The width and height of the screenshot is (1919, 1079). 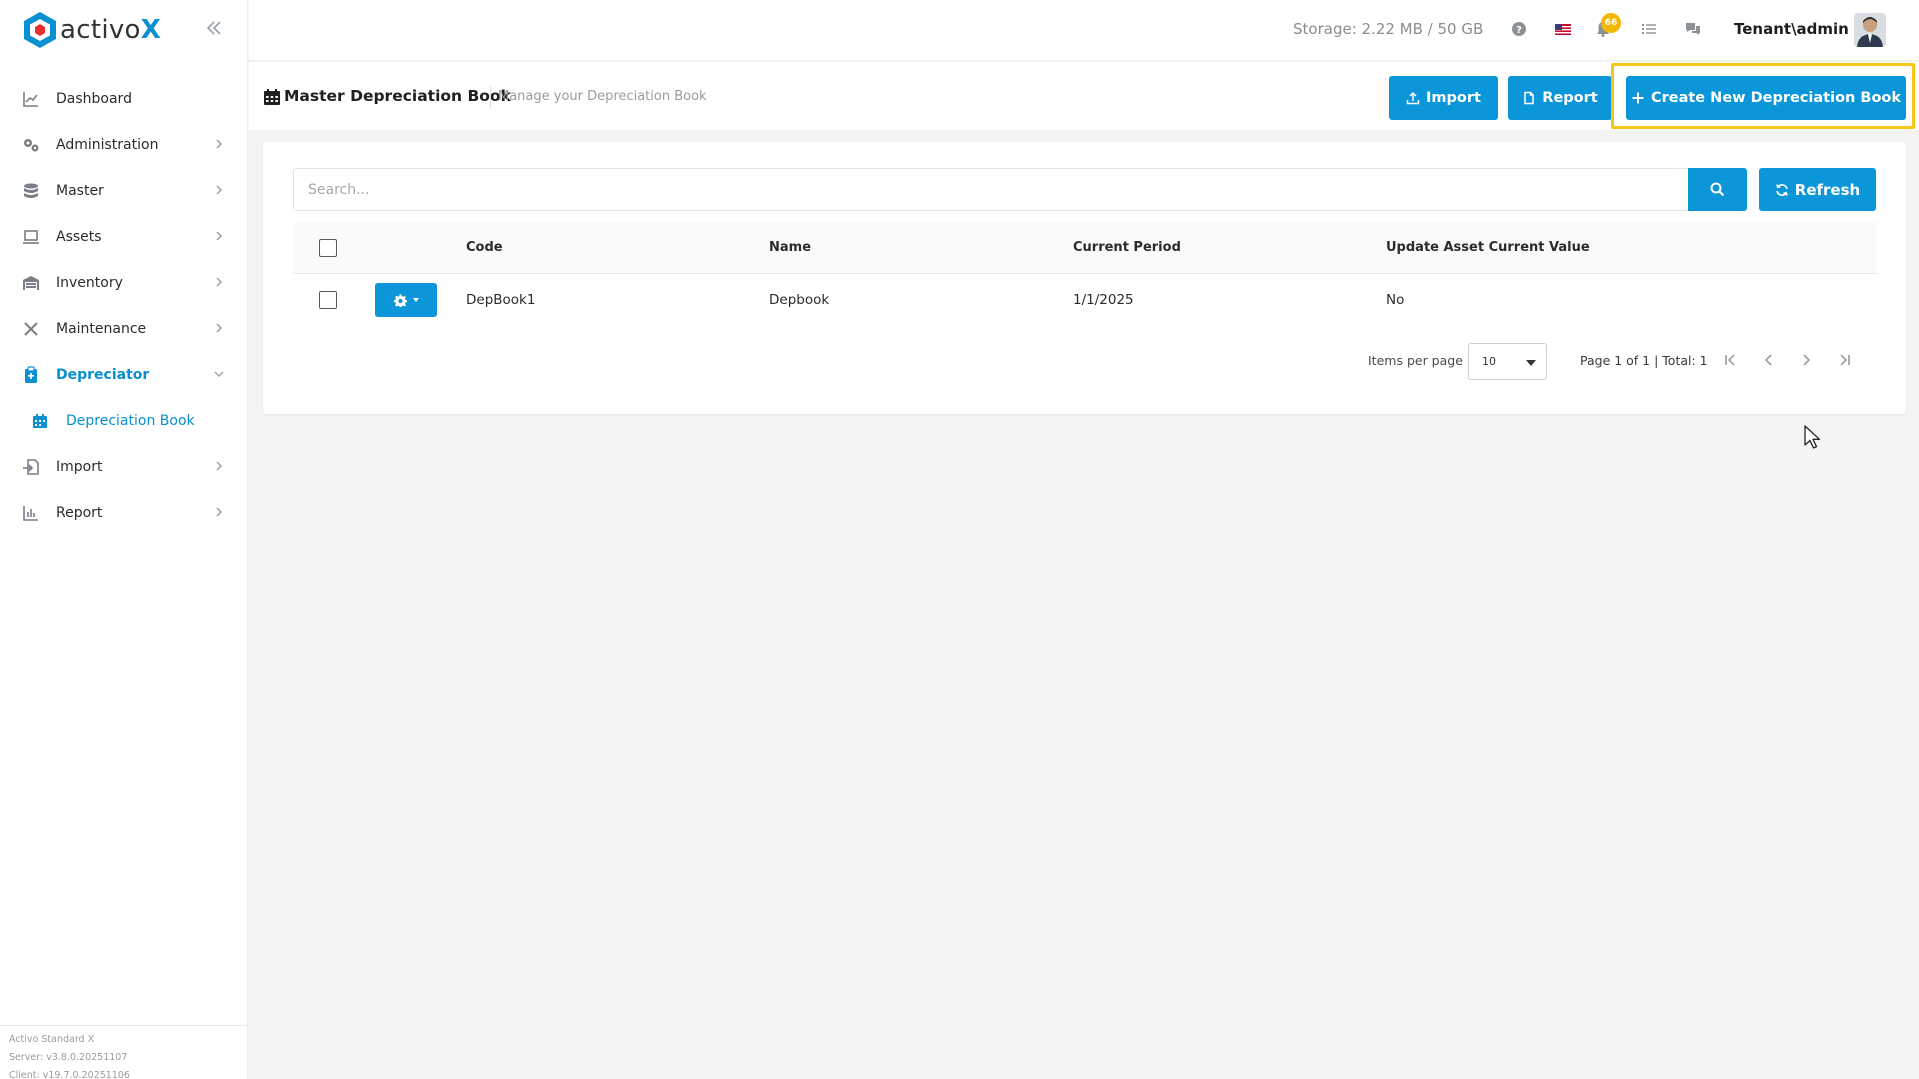 I want to click on sidebar-item-inventory: Inventory, so click(x=124, y=283).